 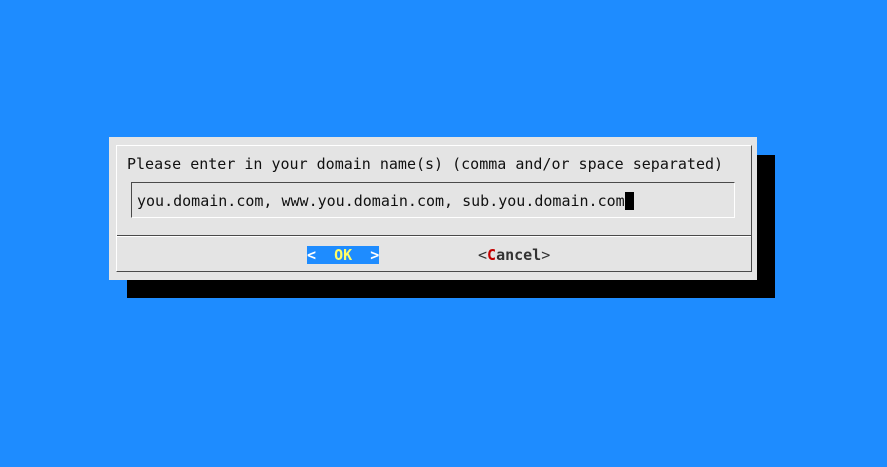 I want to click on cancel-open-bracket: <, so click(x=483, y=255).